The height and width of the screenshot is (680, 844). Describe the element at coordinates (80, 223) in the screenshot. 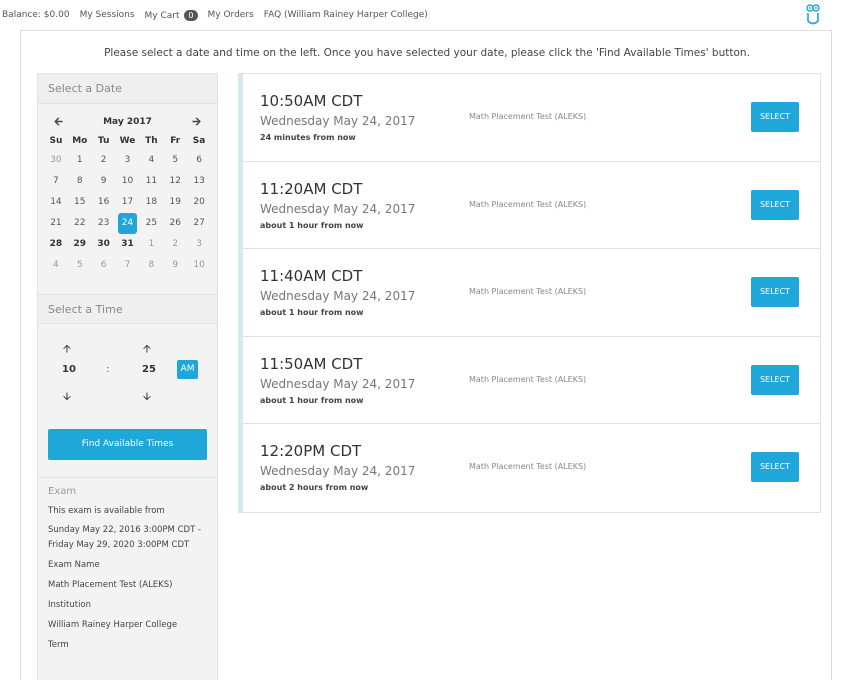

I see `calendar-day: 22` at that location.